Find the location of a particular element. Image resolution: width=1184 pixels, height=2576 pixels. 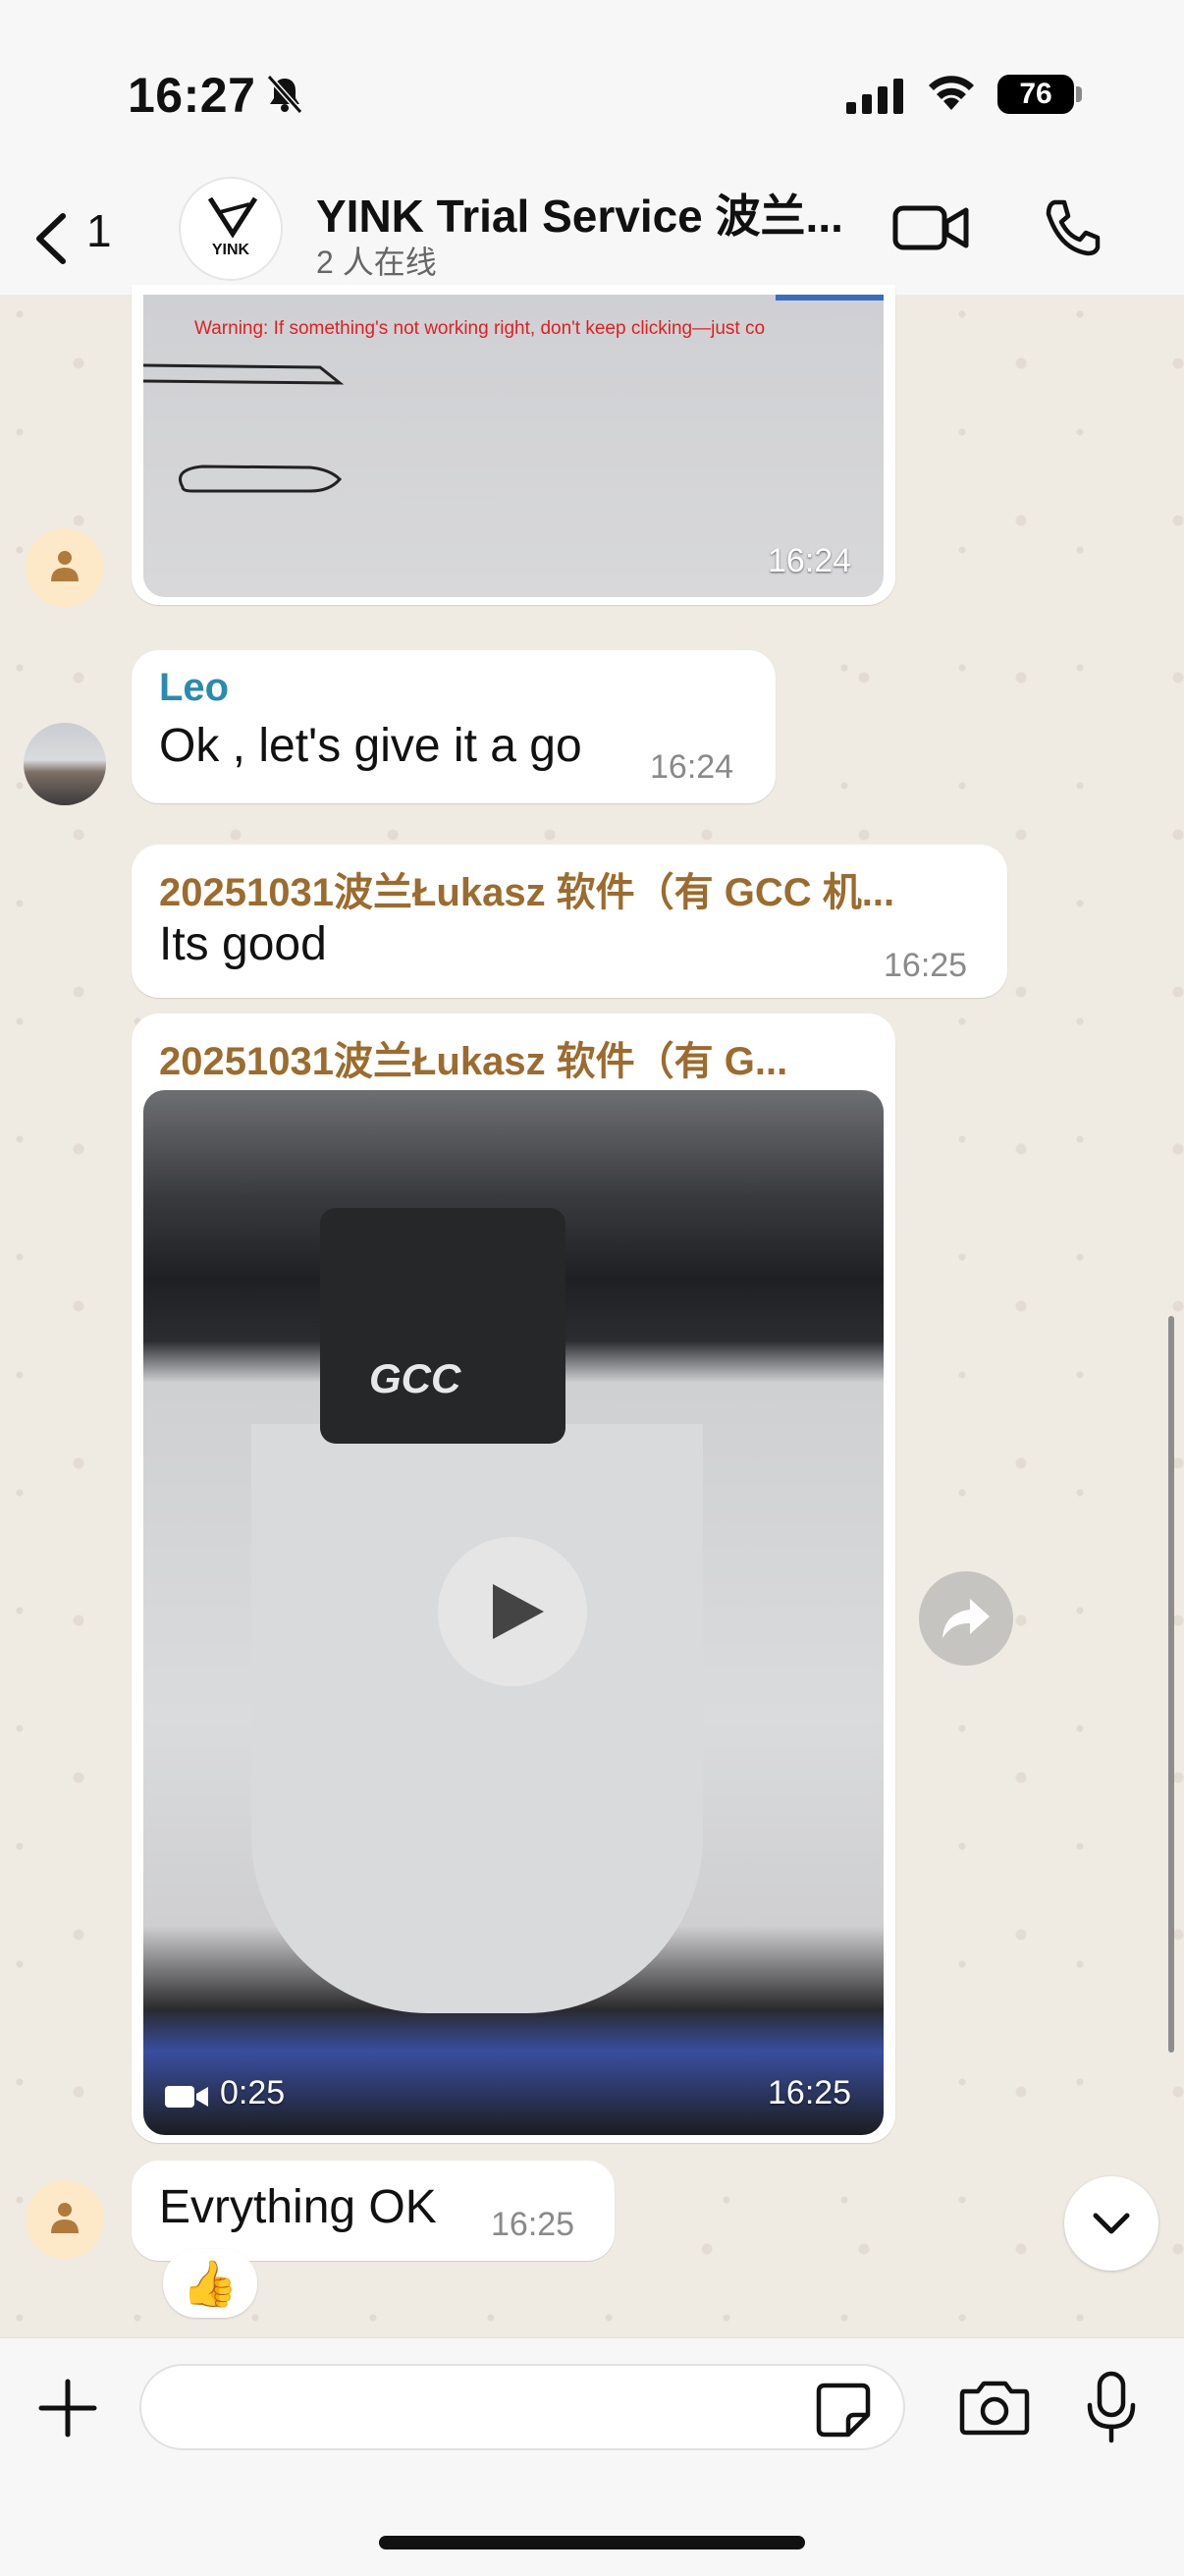

plus-icon is located at coordinates (68, 2408).